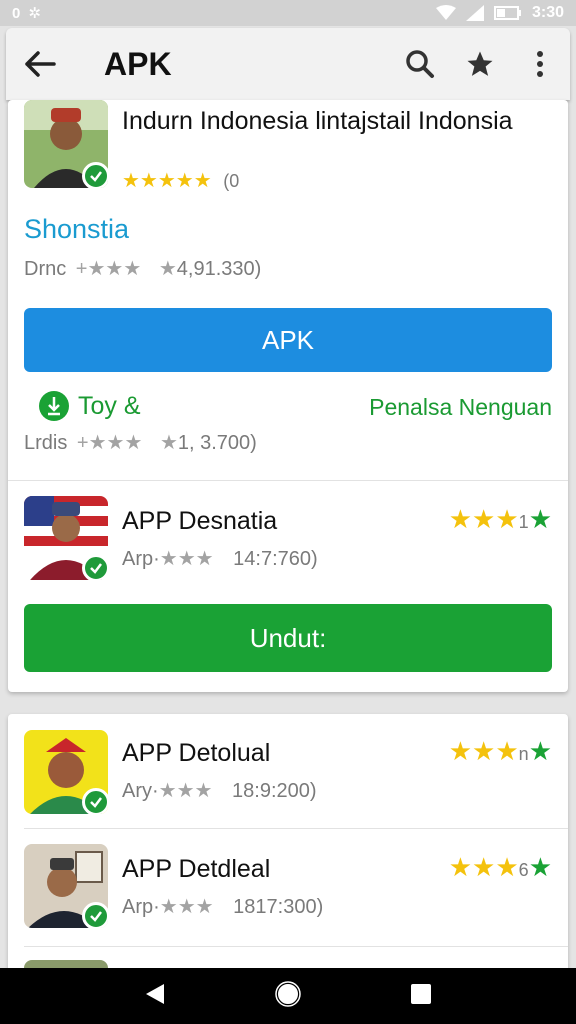  I want to click on more-vert-icon, so click(540, 64).